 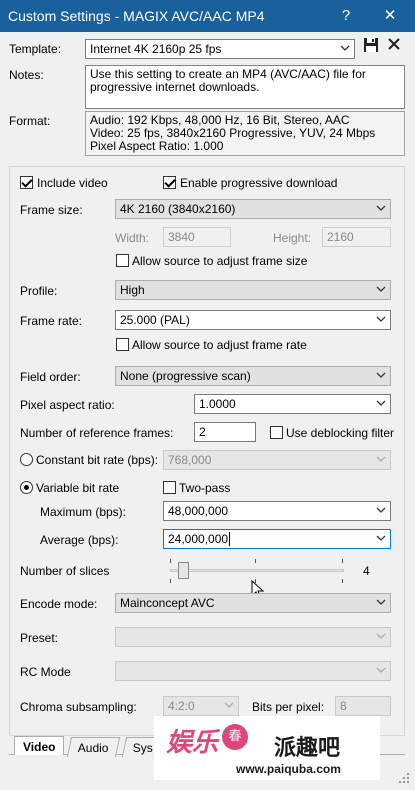 What do you see at coordinates (50, 377) in the screenshot?
I see `field-order-label: Field order:` at bounding box center [50, 377].